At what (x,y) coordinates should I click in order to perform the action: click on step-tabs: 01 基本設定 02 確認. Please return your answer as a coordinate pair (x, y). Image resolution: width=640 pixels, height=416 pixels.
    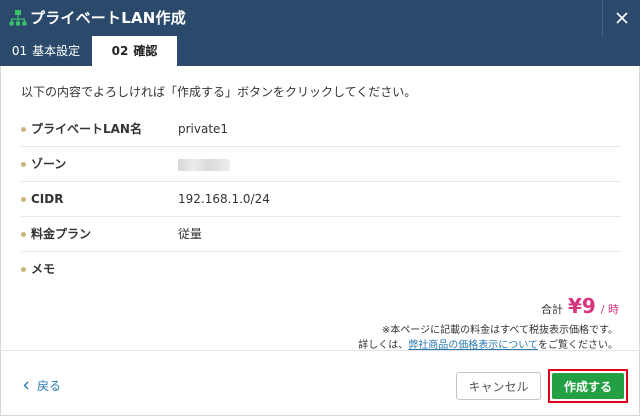
    Looking at the image, I should click on (320, 51).